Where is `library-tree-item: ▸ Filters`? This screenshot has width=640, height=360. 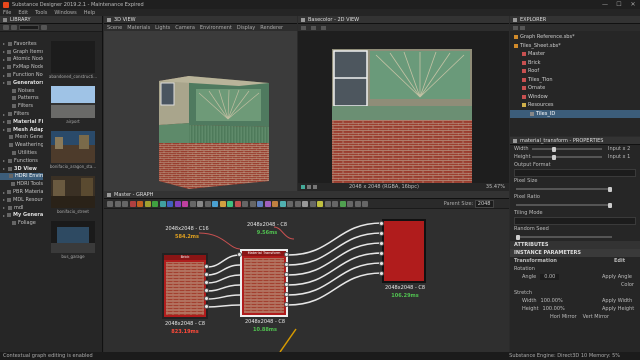 library-tree-item: ▸ Filters is located at coordinates (21, 114).